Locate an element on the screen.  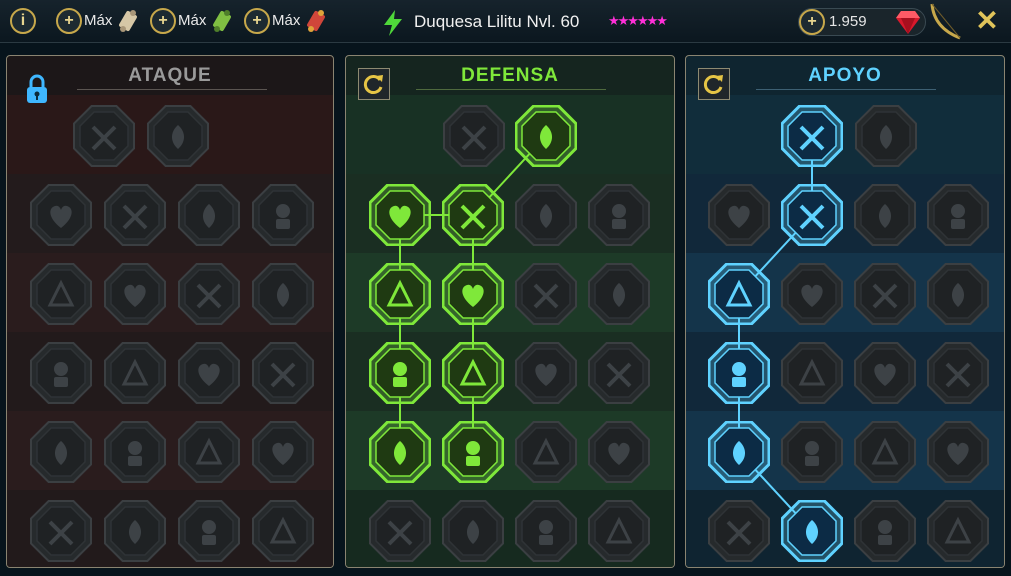
skill-node-heart-sword is located at coordinates (61, 373).